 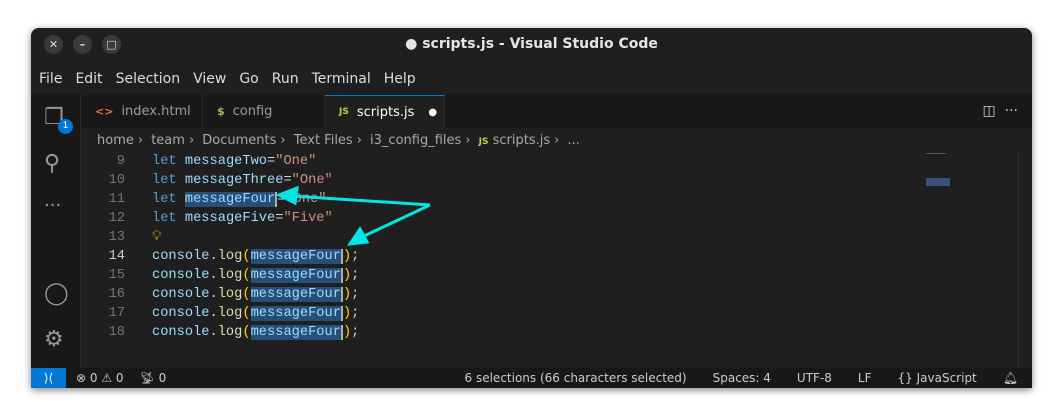 What do you see at coordinates (361, 200) in the screenshot?
I see `arrow-to-declaration` at bounding box center [361, 200].